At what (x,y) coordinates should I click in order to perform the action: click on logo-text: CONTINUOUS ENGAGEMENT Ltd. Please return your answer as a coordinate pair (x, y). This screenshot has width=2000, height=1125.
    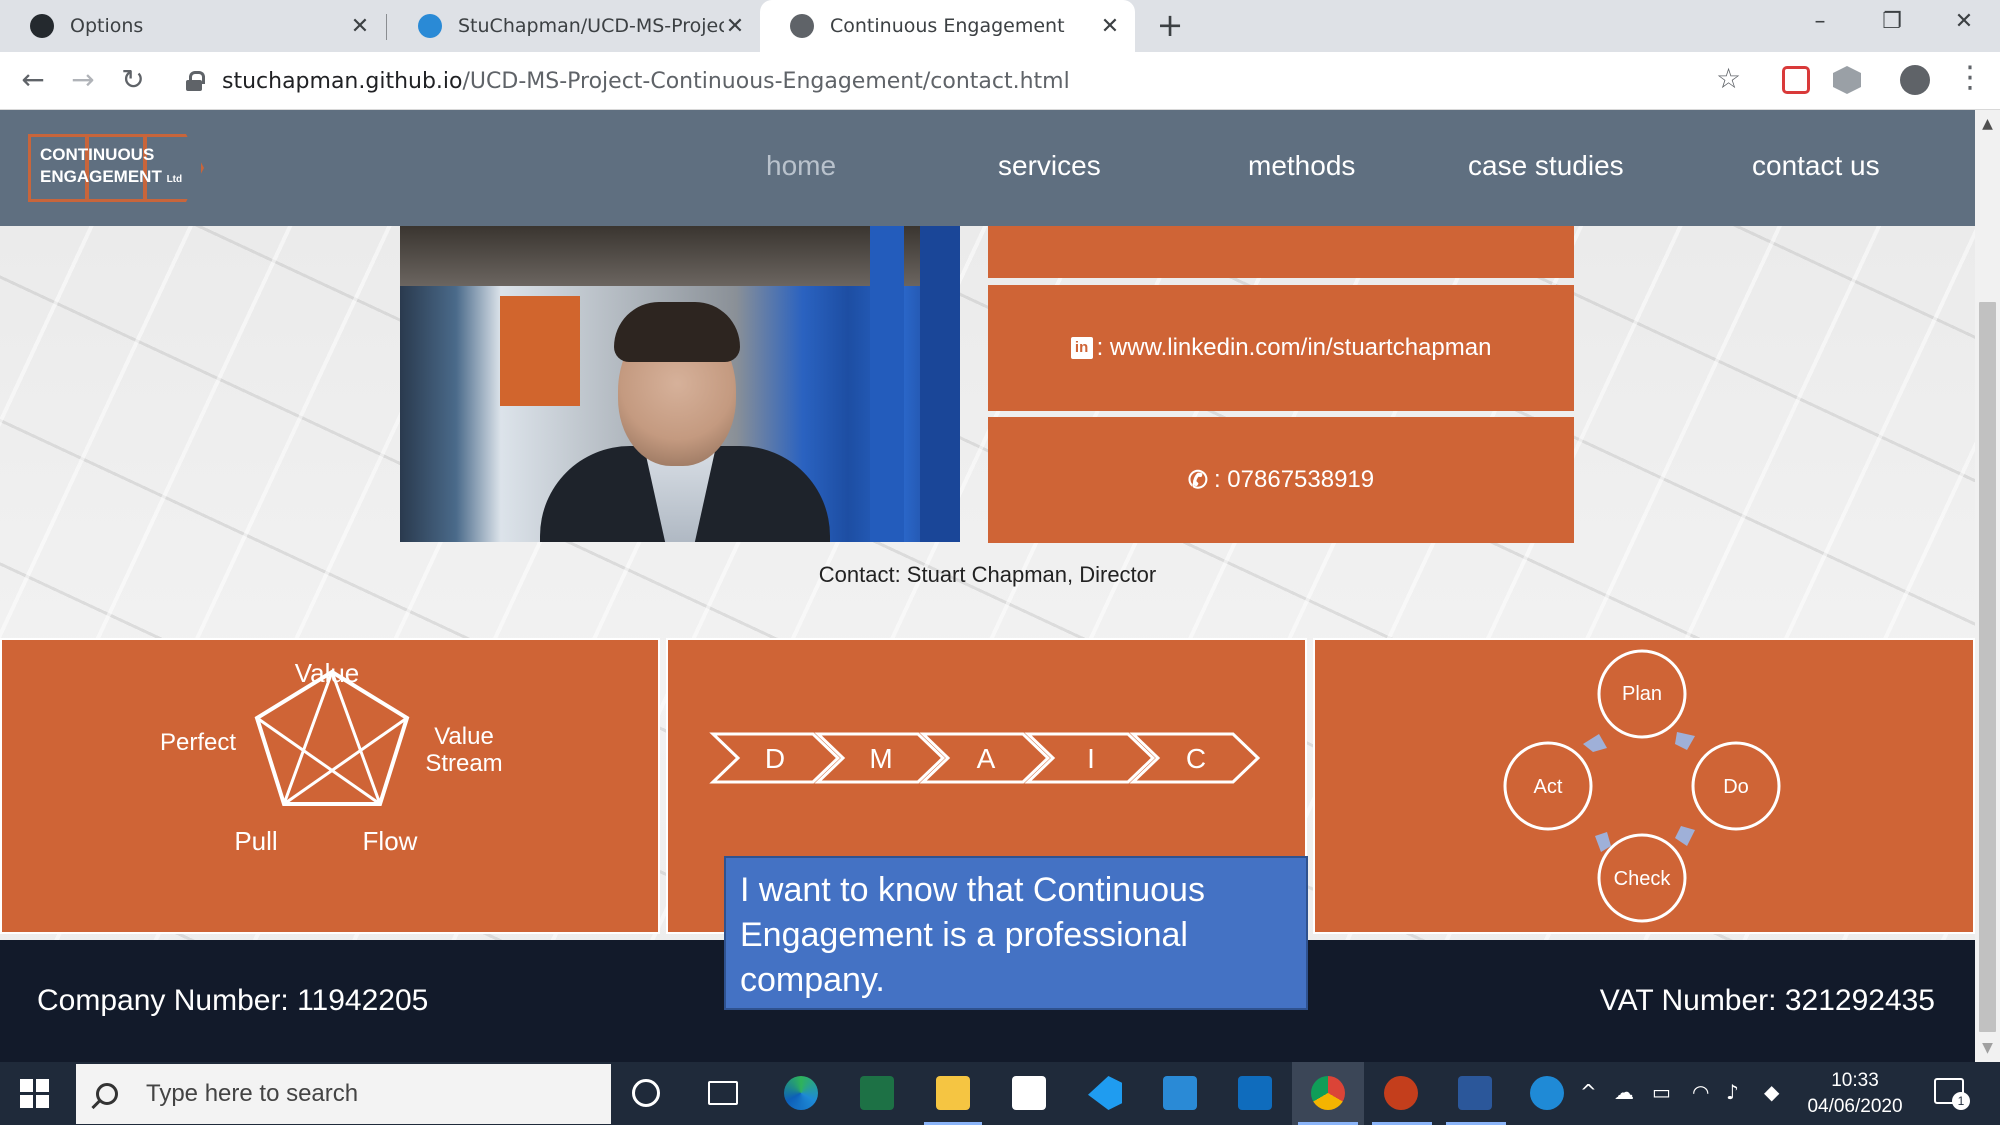
    Looking at the image, I should click on (111, 165).